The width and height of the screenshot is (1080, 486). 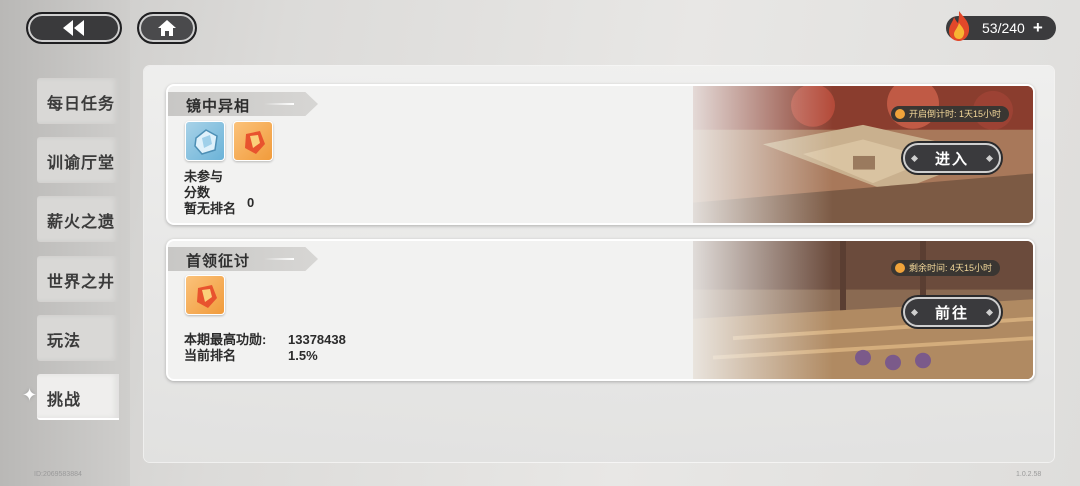 I want to click on nav-world-well: 世界之井, so click(x=78, y=279).